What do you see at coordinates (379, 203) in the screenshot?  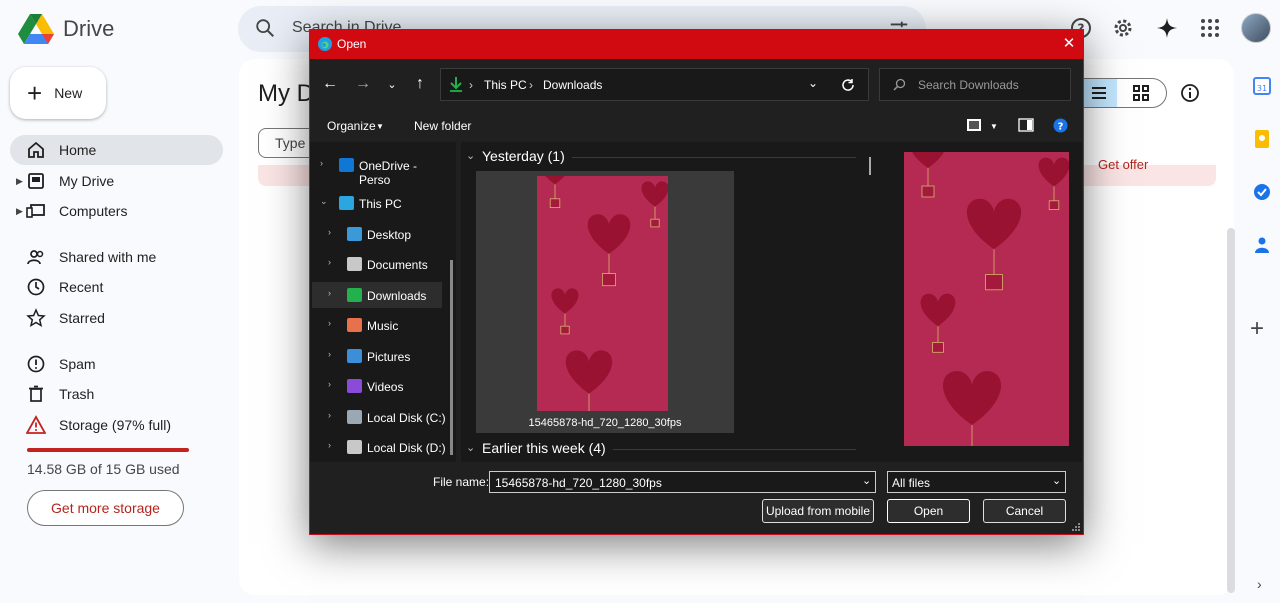 I see `tree-item-this-pc: ⌄ This PC` at bounding box center [379, 203].